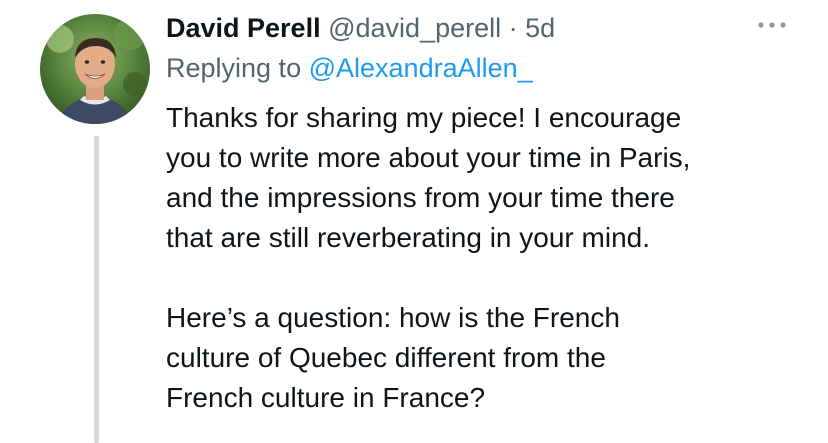  I want to click on tweet-header: David Perell @david_perell · 5d, so click(466, 28).